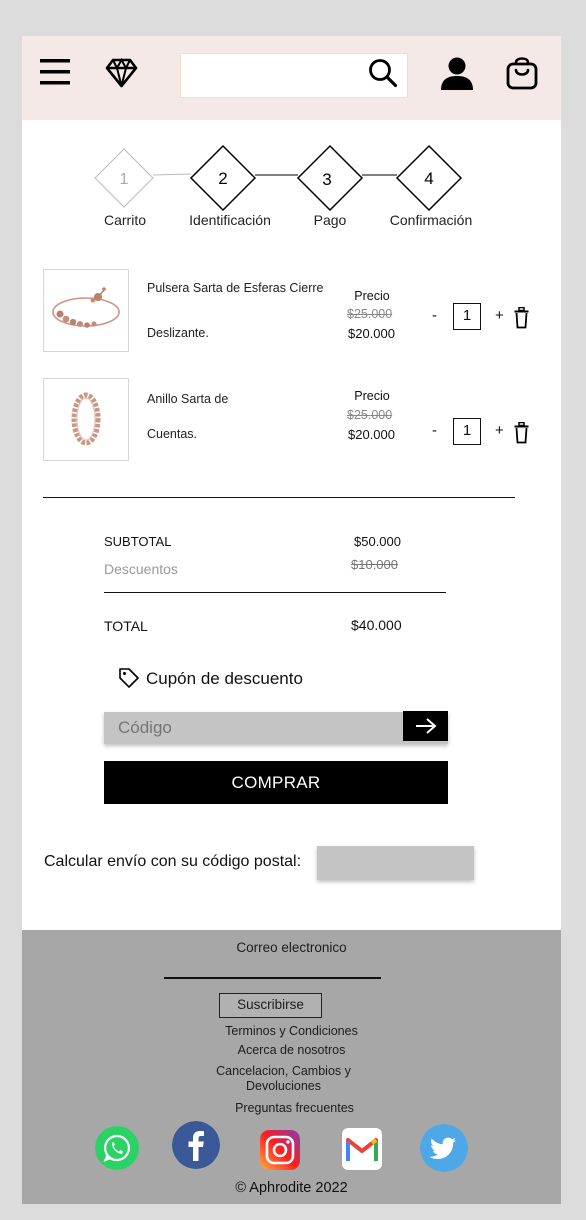  I want to click on checkout-stepper: 1 2 3 4, so click(278, 177).